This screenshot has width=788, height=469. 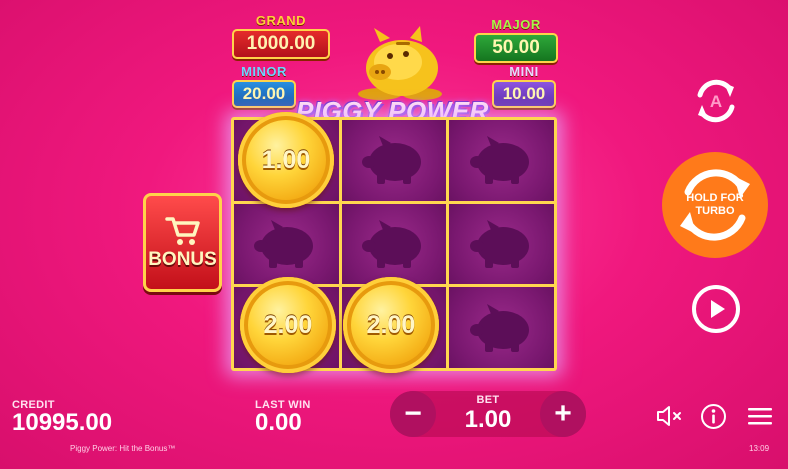 I want to click on sound-mute-icon, so click(x=670, y=416).